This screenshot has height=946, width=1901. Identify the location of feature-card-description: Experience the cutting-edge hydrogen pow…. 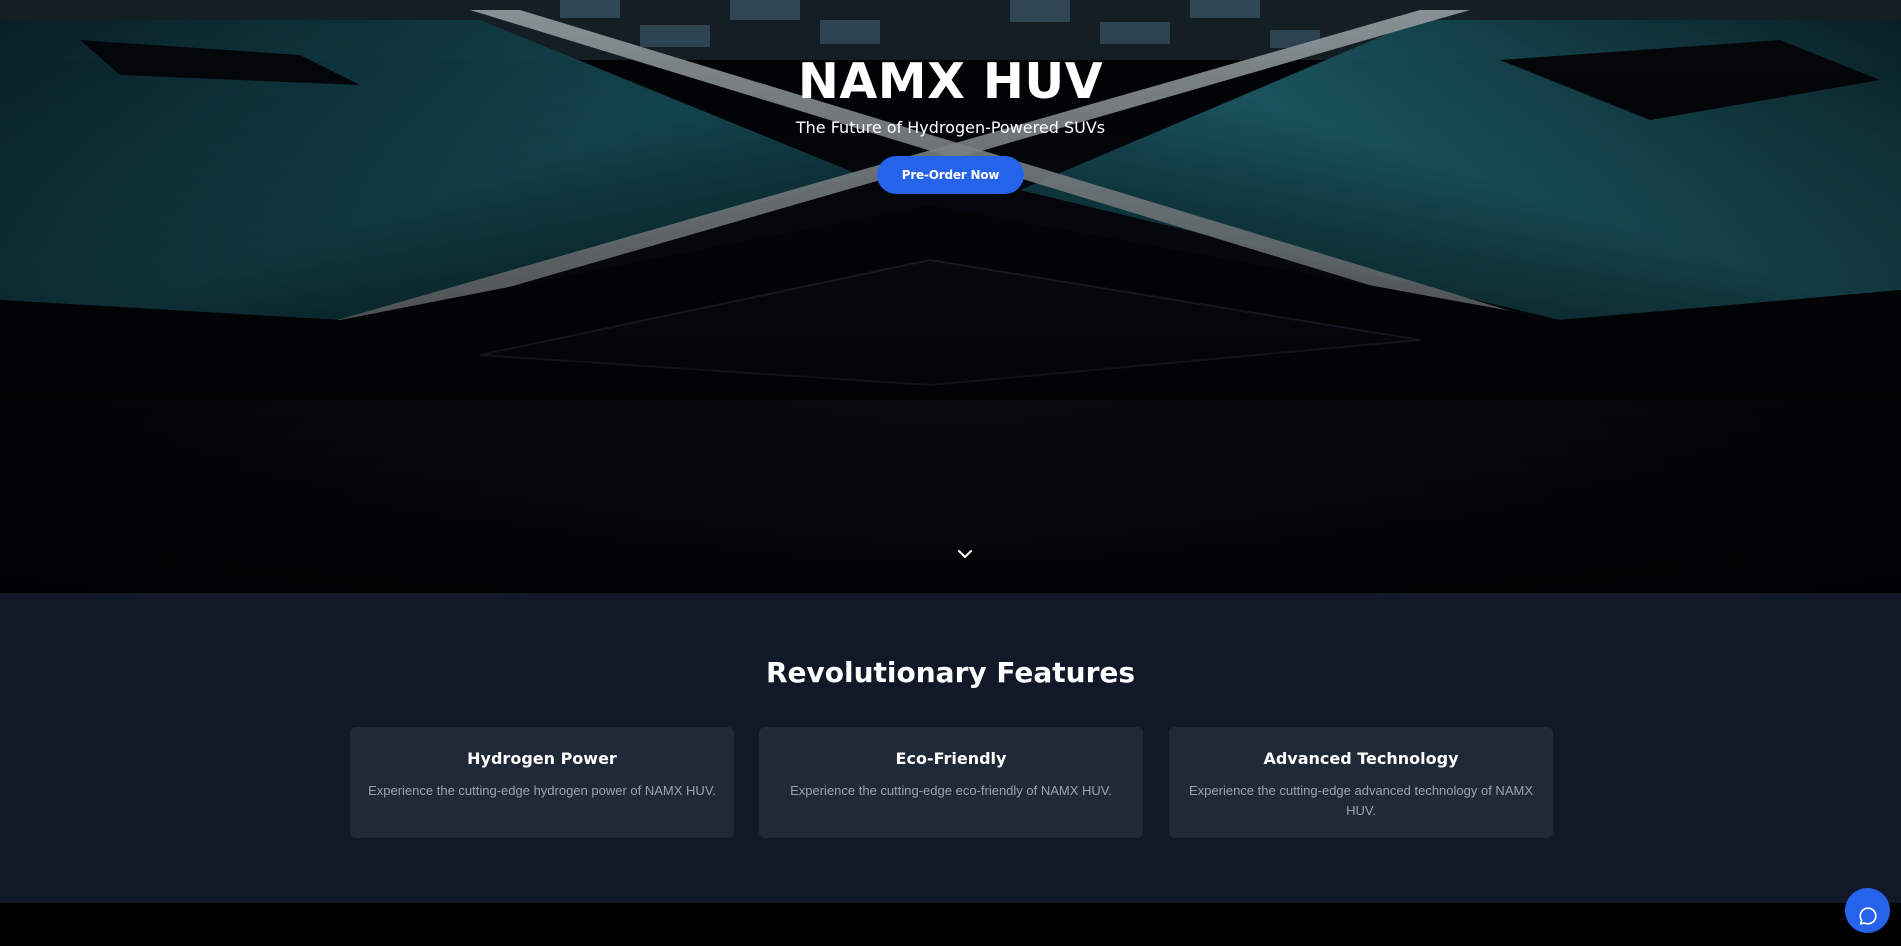
(542, 790).